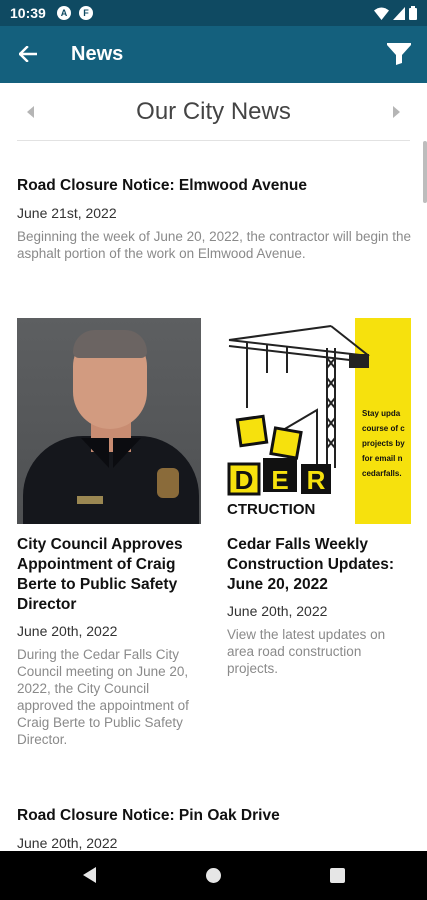 The image size is (427, 900). I want to click on system-nav-bar, so click(213, 875).